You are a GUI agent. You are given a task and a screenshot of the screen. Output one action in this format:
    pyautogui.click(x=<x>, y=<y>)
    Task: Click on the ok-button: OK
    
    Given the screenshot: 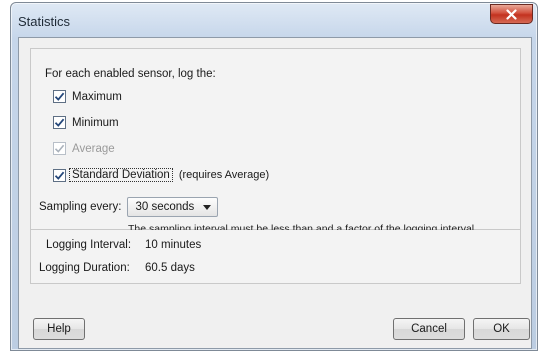 What is the action you would take?
    pyautogui.click(x=501, y=329)
    